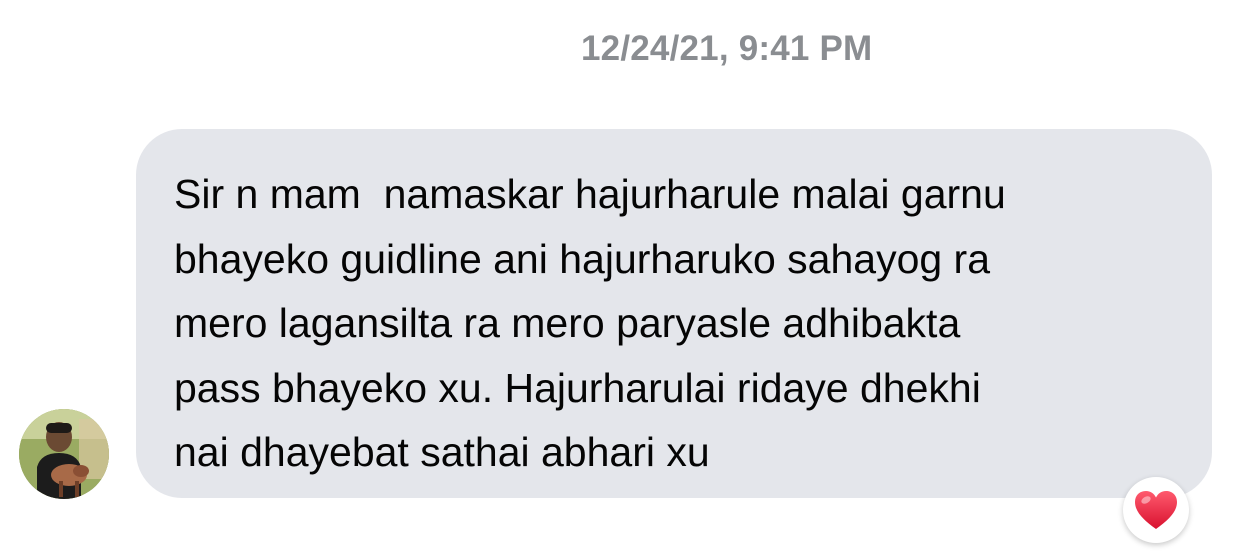 This screenshot has width=1243, height=557. I want to click on heart-icon, so click(1156, 510).